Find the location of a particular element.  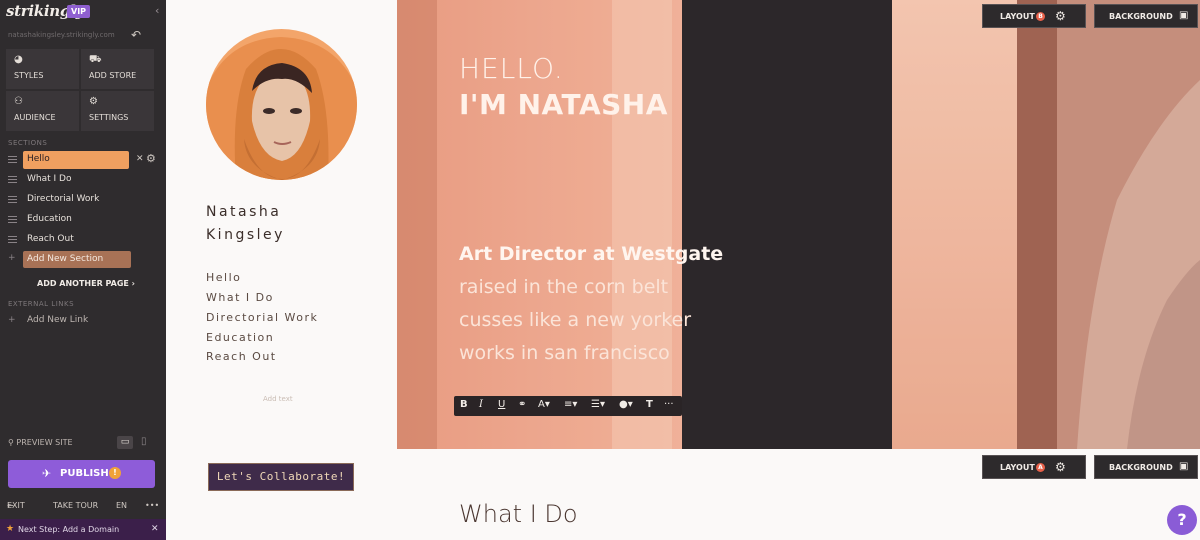

section-item-what-i-do: What I Do is located at coordinates (83, 180).